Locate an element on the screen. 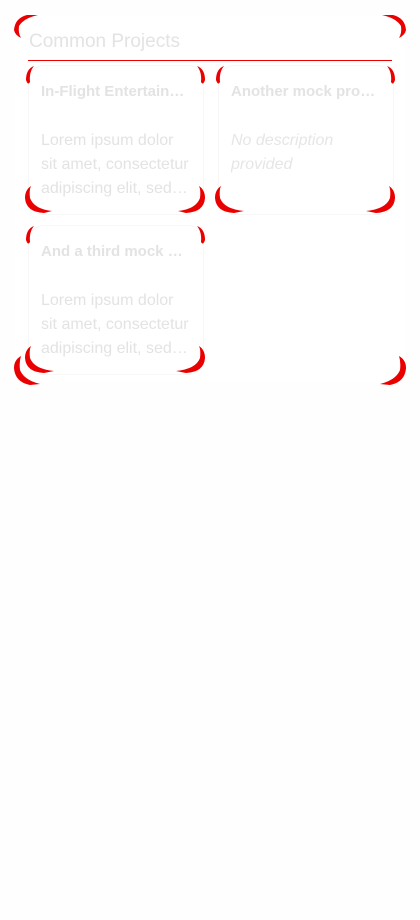  section-title: Common Projects is located at coordinates (104, 41).